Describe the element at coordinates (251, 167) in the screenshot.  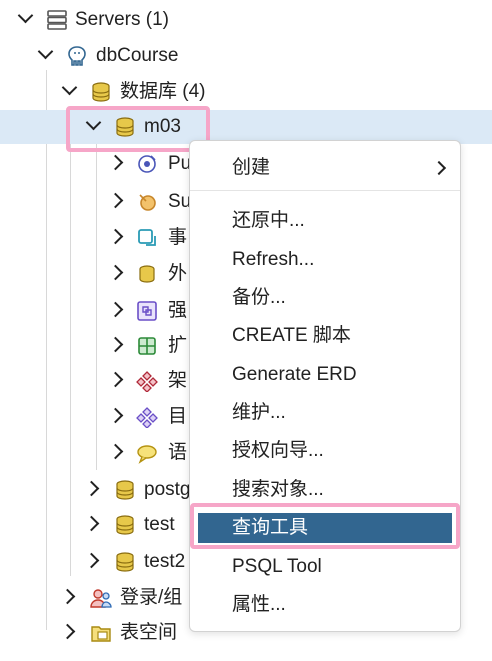
I see `menu-item-label: 创建` at that location.